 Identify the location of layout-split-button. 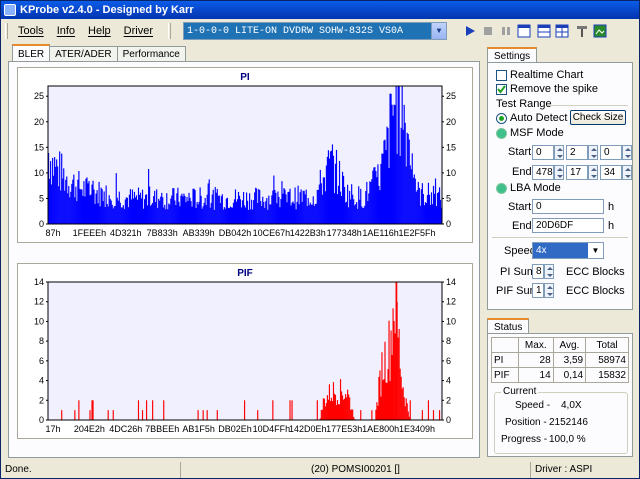
(544, 31).